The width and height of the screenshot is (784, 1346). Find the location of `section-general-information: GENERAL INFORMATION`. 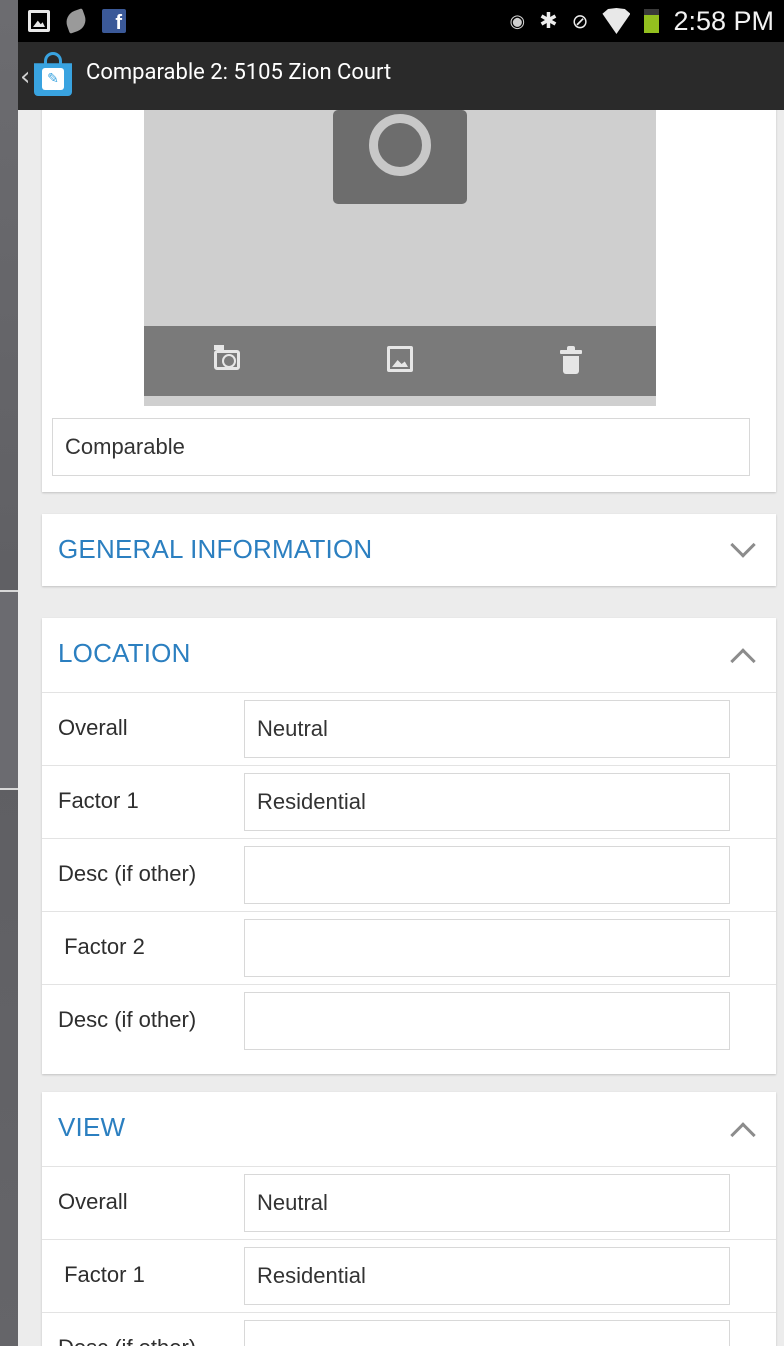

section-general-information: GENERAL INFORMATION is located at coordinates (409, 550).